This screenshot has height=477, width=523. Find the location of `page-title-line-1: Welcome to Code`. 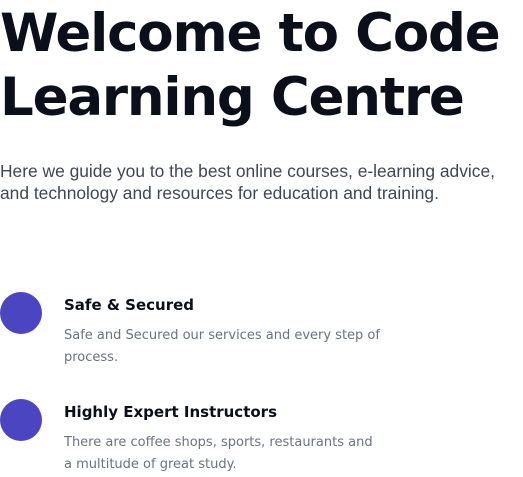

page-title-line-1: Welcome to Code is located at coordinates (250, 33).